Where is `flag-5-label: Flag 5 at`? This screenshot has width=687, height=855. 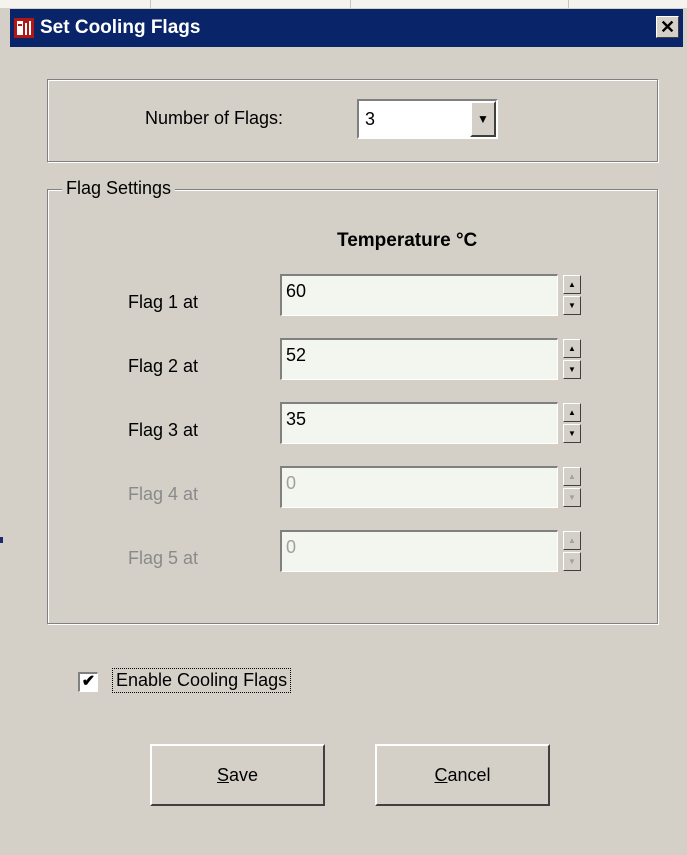 flag-5-label: Flag 5 at is located at coordinates (163, 558).